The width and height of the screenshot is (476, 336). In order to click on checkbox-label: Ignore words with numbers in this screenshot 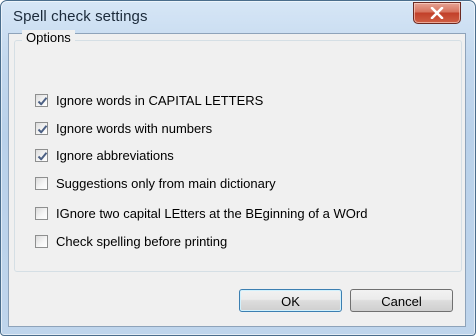, I will do `click(134, 128)`.